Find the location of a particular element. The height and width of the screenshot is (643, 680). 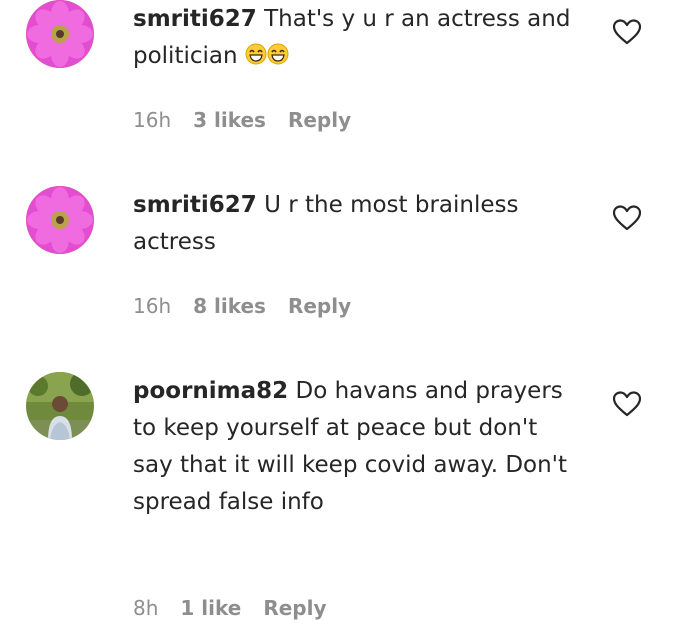

person-photo-avatar-icon is located at coordinates (60, 406).